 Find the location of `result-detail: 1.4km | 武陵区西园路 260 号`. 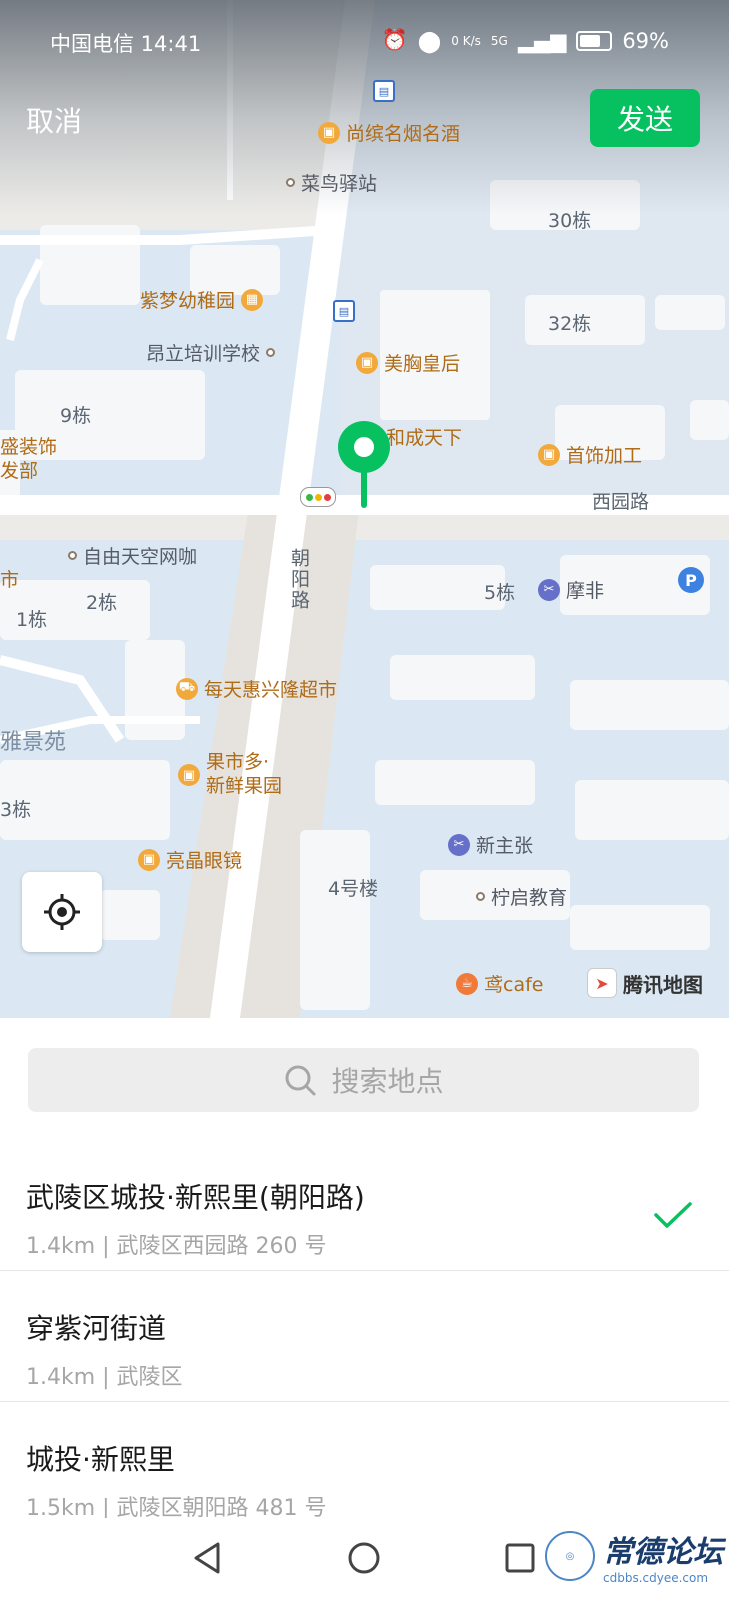

result-detail: 1.4km | 武陵区西园路 260 号 is located at coordinates (176, 1246).